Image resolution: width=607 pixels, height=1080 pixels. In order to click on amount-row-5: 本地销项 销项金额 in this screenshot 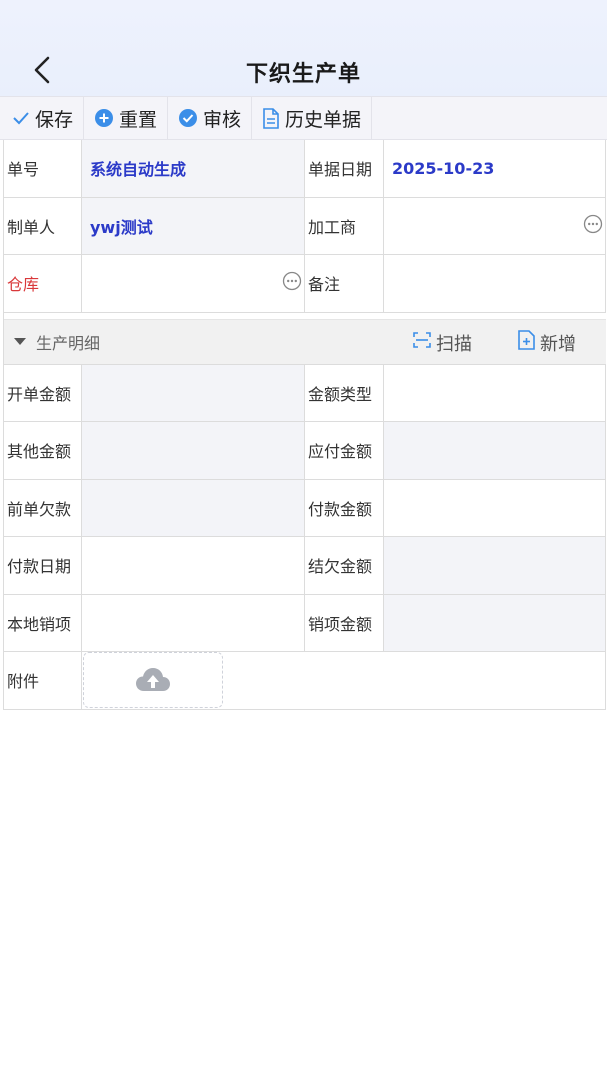, I will do `click(305, 623)`.